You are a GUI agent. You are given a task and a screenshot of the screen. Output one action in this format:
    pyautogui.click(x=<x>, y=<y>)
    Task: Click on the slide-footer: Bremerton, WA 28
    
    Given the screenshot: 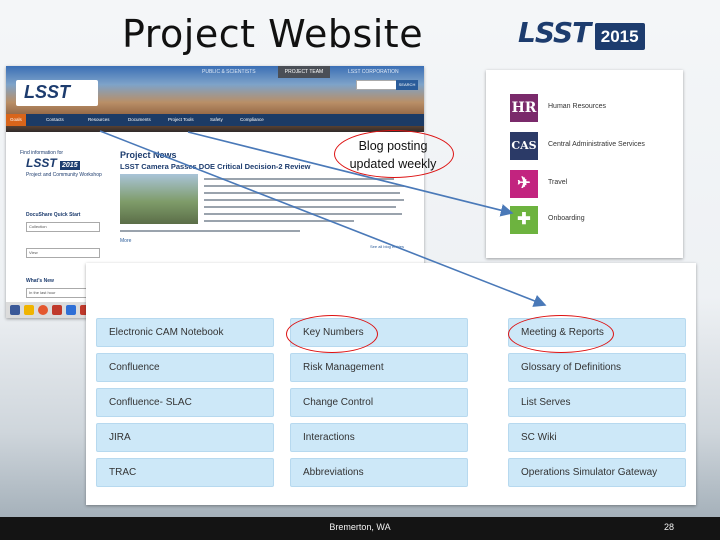 What is the action you would take?
    pyautogui.click(x=360, y=528)
    